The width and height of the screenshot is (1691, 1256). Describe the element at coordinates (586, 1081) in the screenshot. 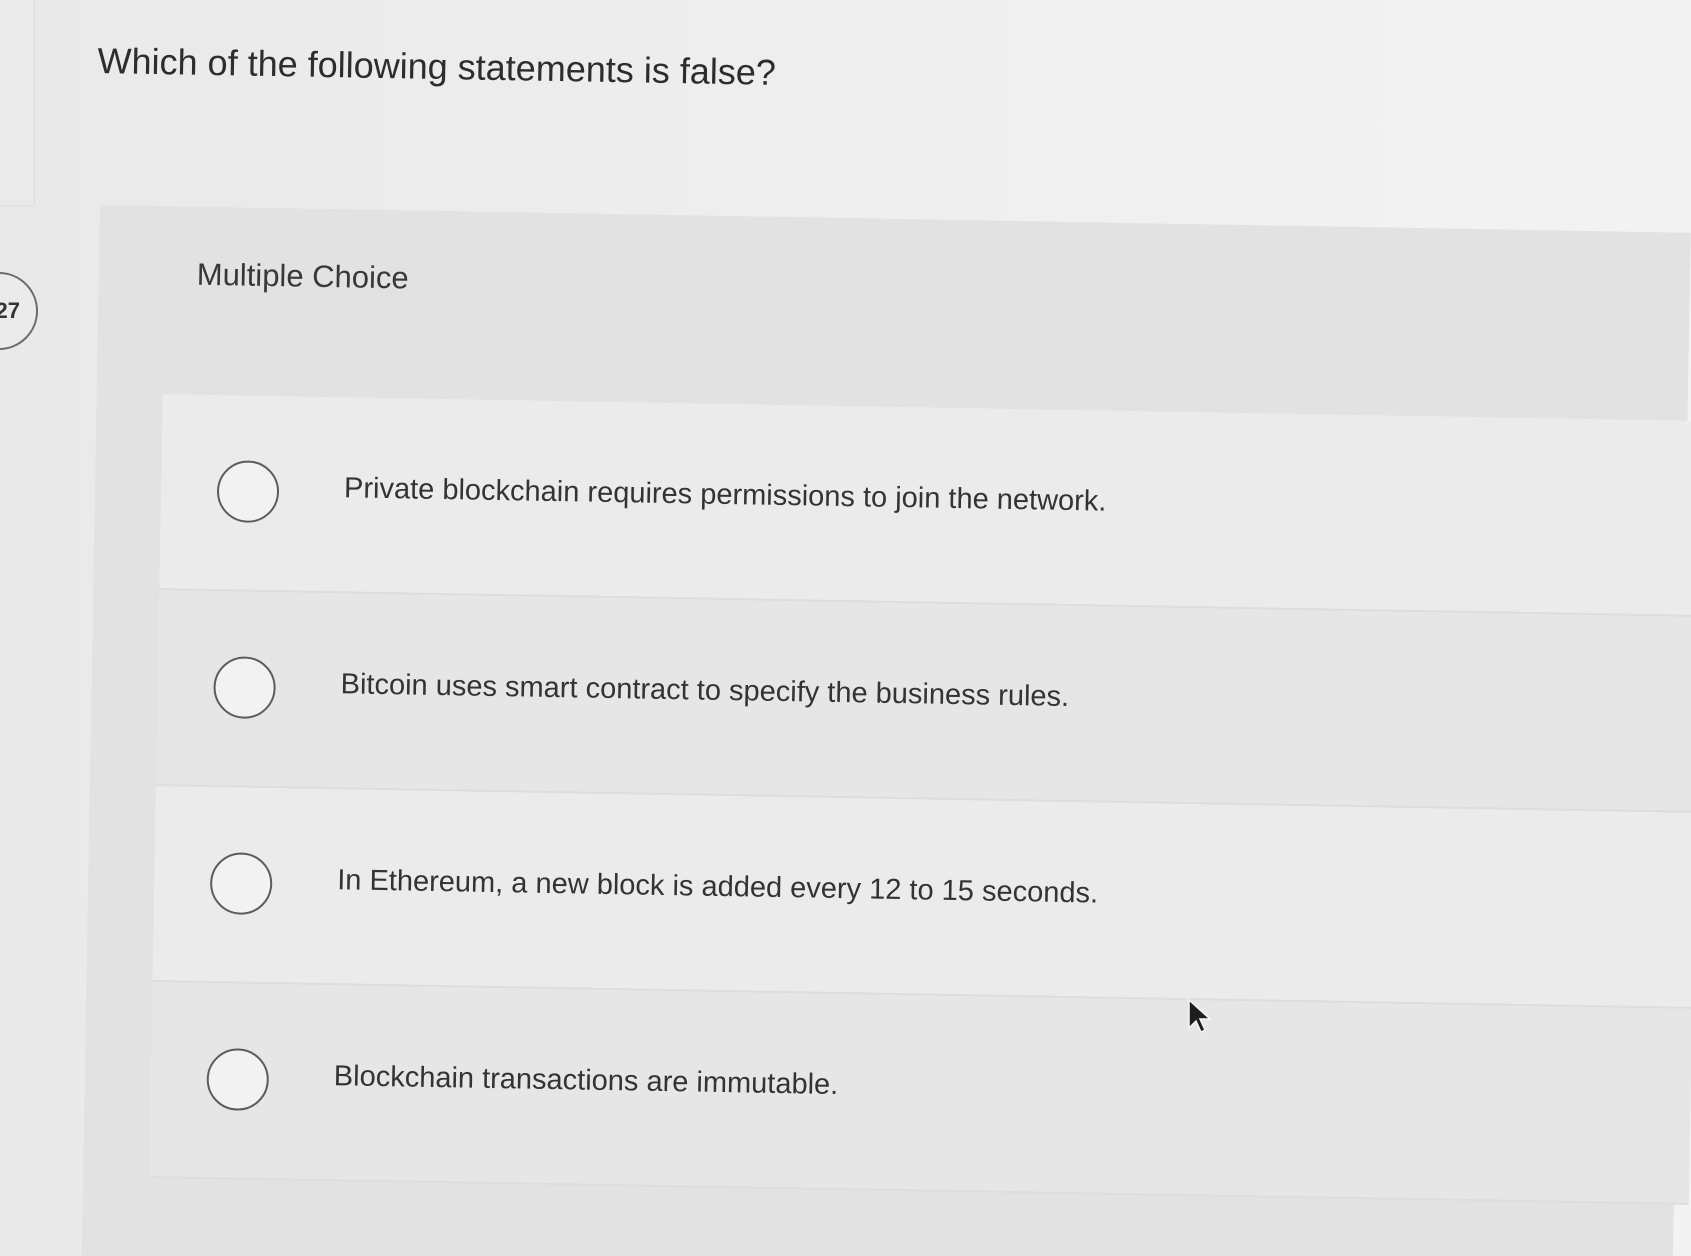

I see `answer-option-label: Blockchain transactions are immutable.` at that location.